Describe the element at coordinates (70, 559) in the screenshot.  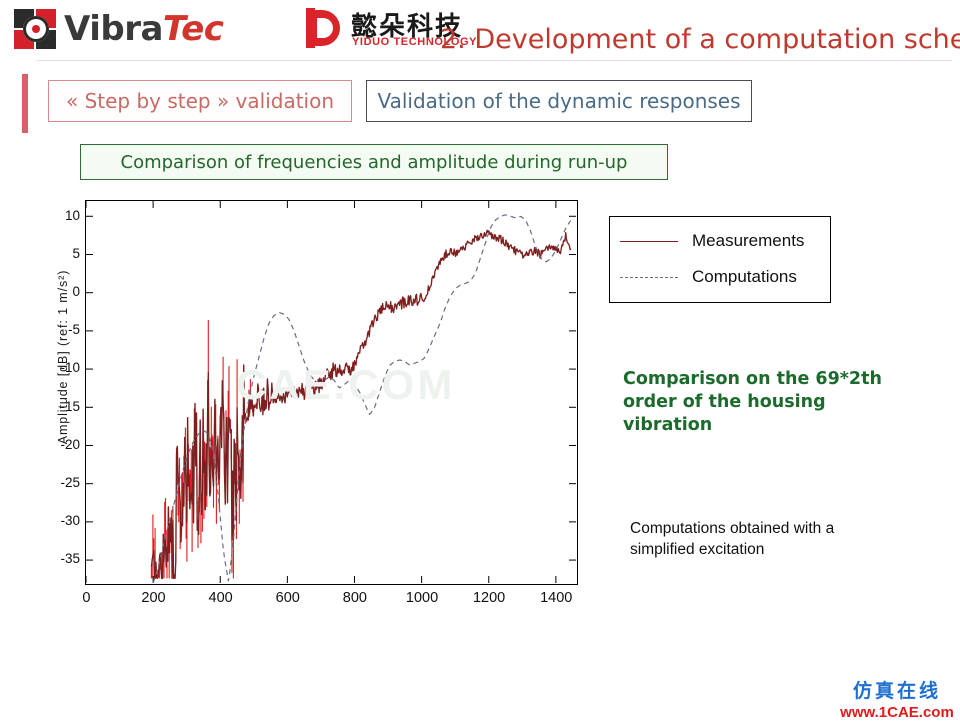
I see `y-tick-label: -35` at that location.